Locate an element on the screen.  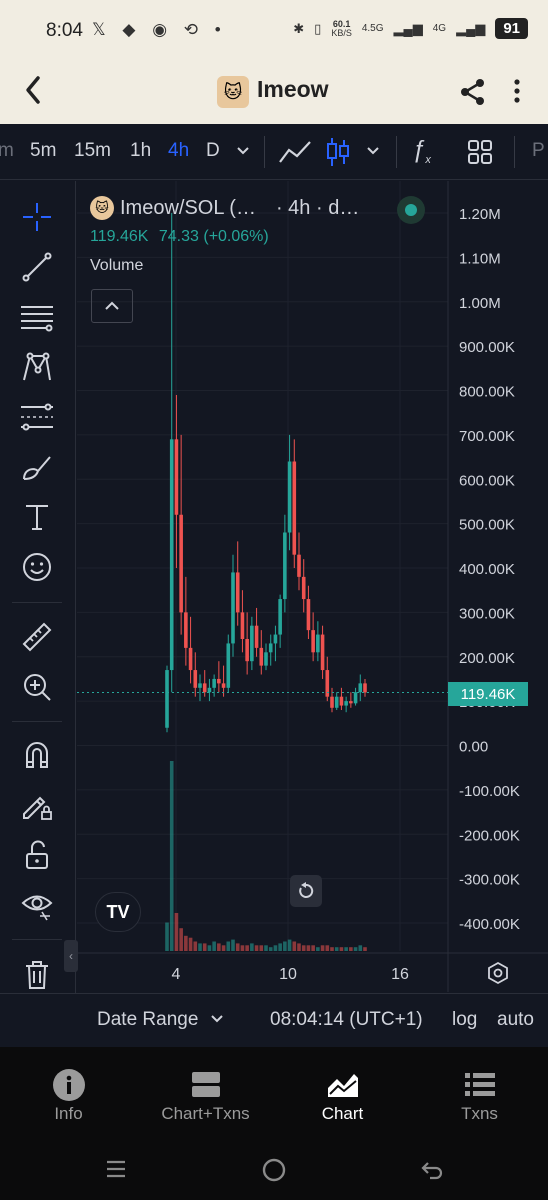
magnet-tool is located at coordinates (37, 755).